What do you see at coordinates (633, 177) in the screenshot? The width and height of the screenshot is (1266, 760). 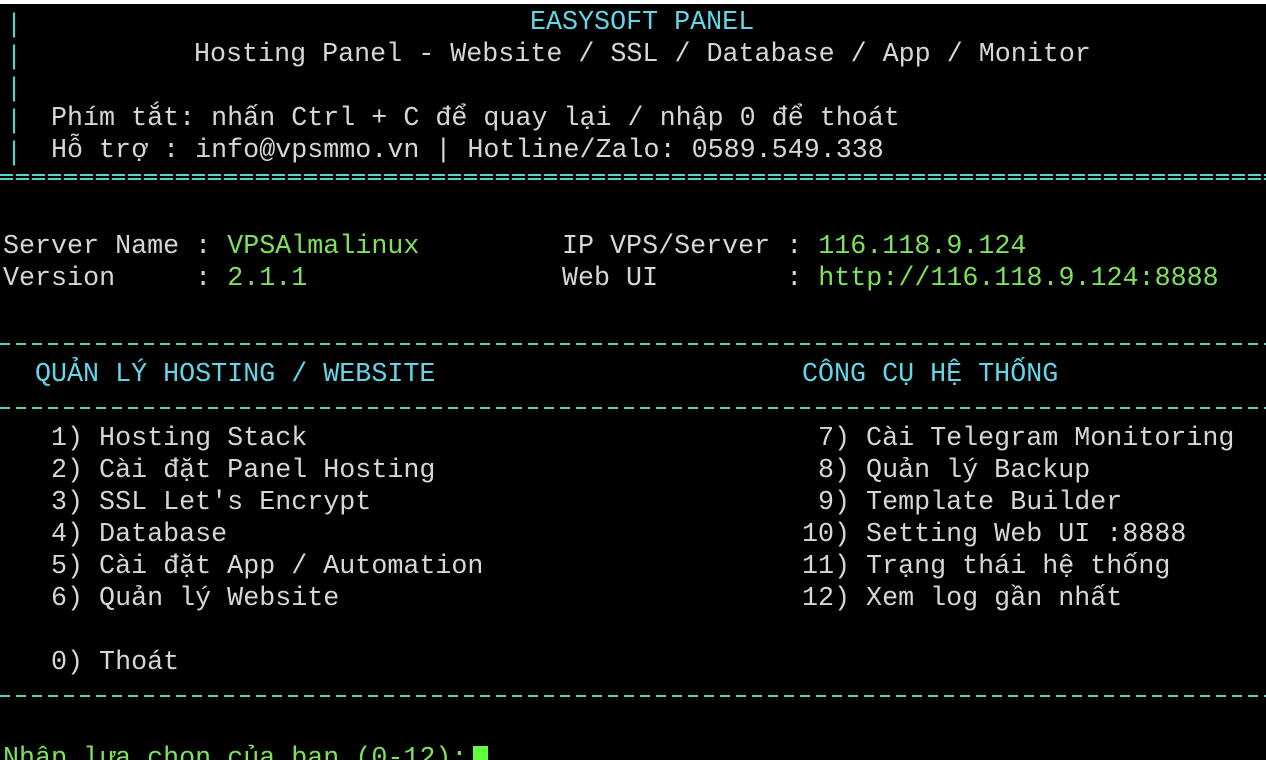 I see `double-separator` at bounding box center [633, 177].